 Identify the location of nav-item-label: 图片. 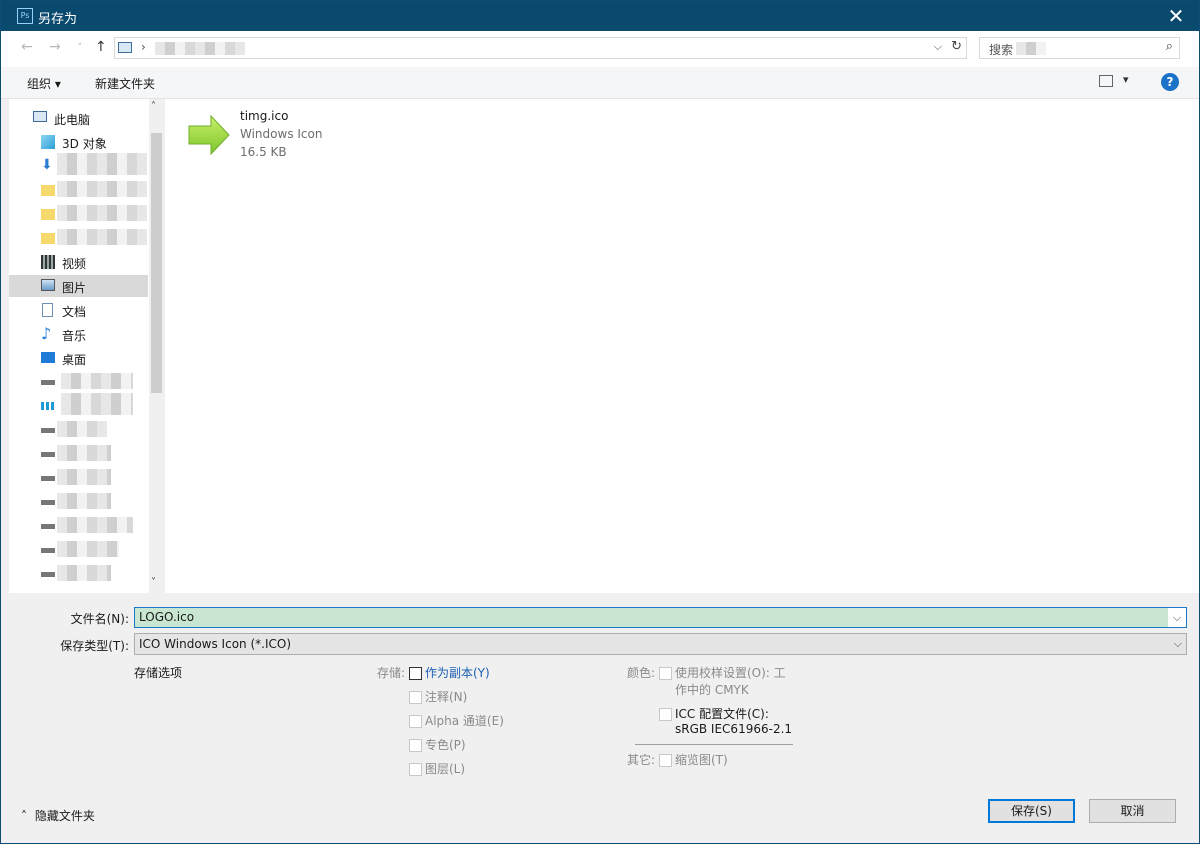
(74, 288).